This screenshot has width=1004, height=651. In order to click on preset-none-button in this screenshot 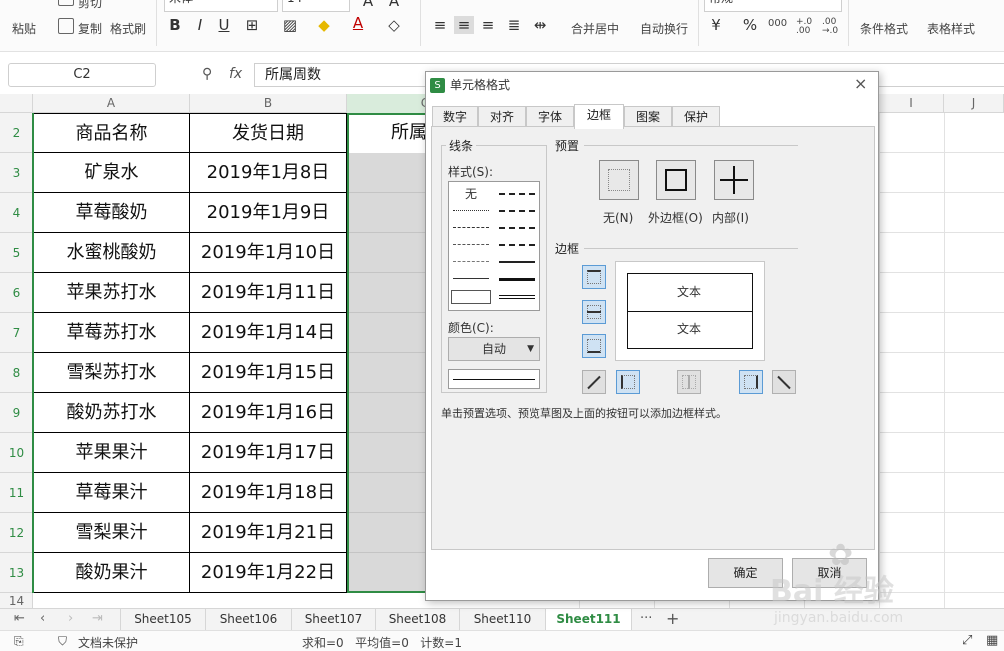, I will do `click(619, 180)`.